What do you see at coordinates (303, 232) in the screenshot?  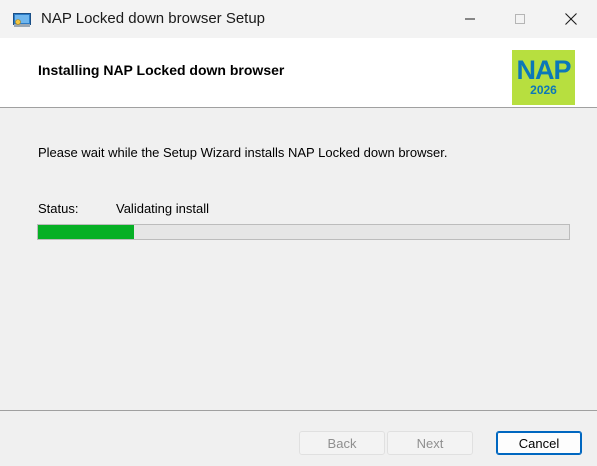 I see `install-progress-bar` at bounding box center [303, 232].